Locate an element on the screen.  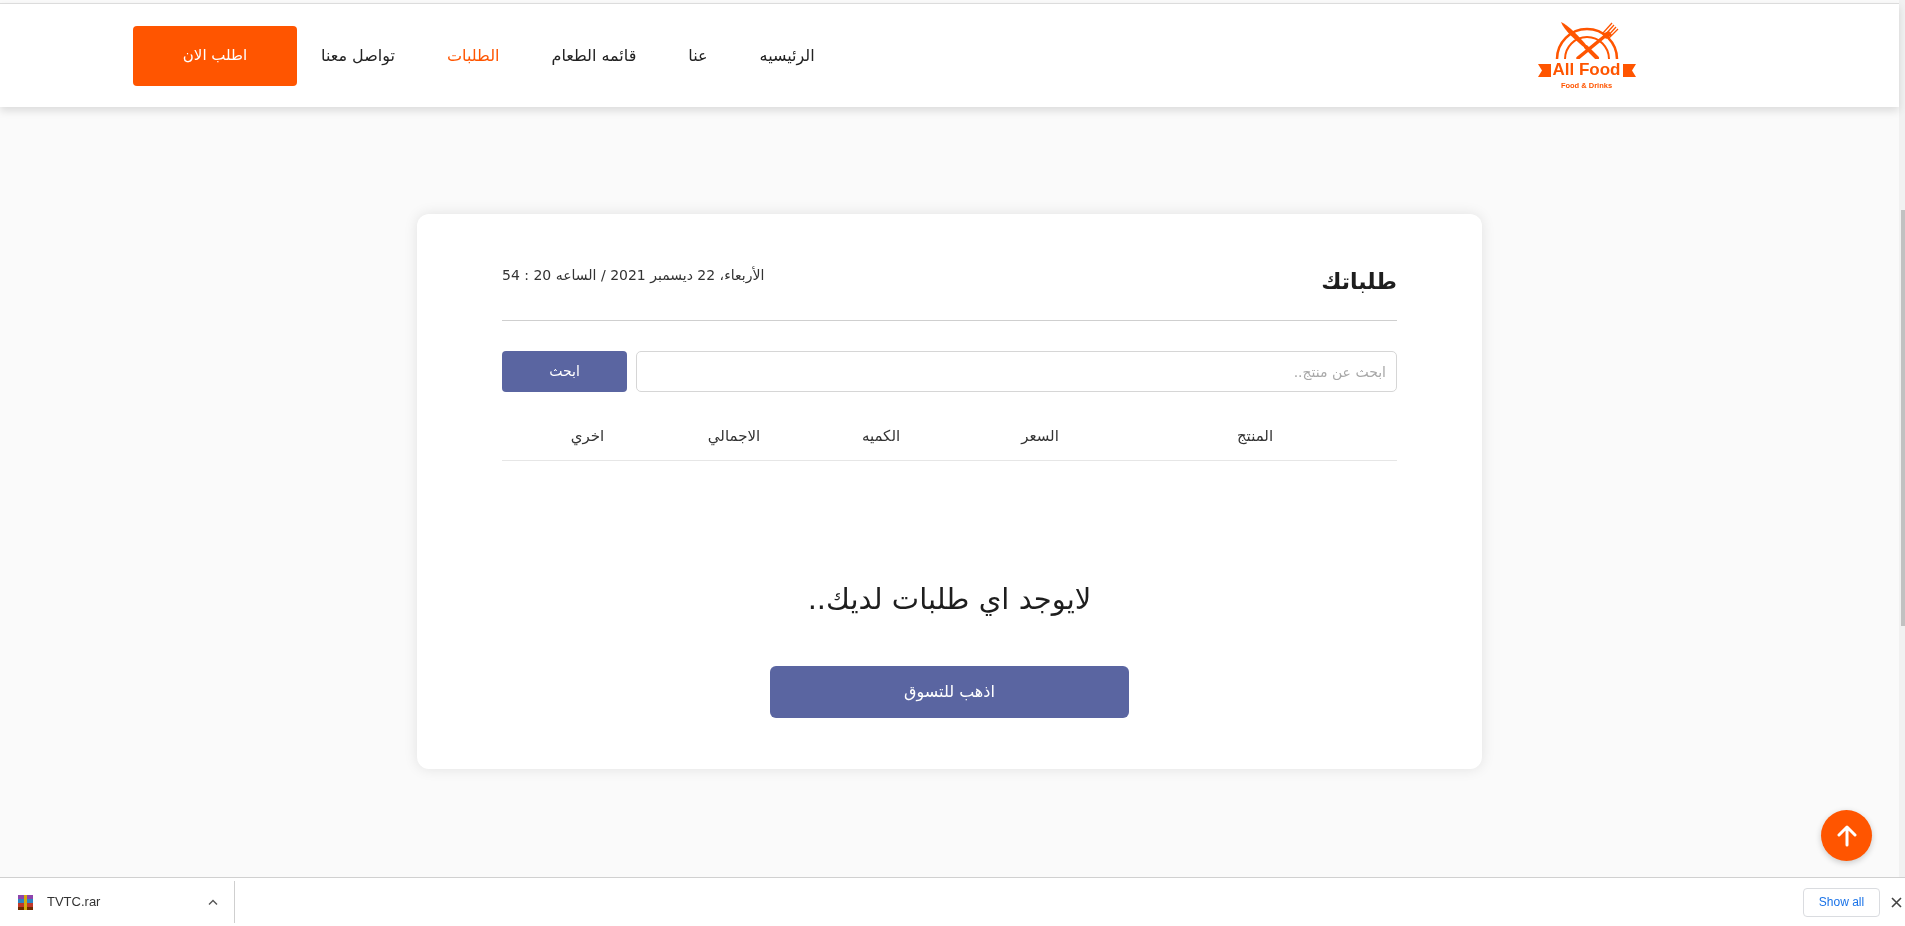
column-header: السعر is located at coordinates (1040, 436).